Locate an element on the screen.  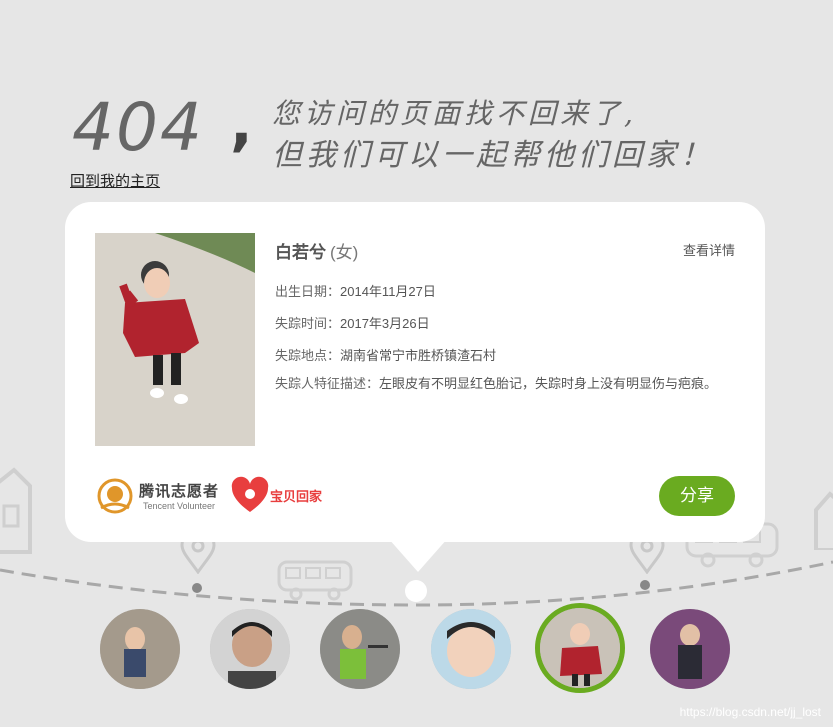
watermark: https://blog.csdn.net/jj_lost is located at coordinates (750, 712).